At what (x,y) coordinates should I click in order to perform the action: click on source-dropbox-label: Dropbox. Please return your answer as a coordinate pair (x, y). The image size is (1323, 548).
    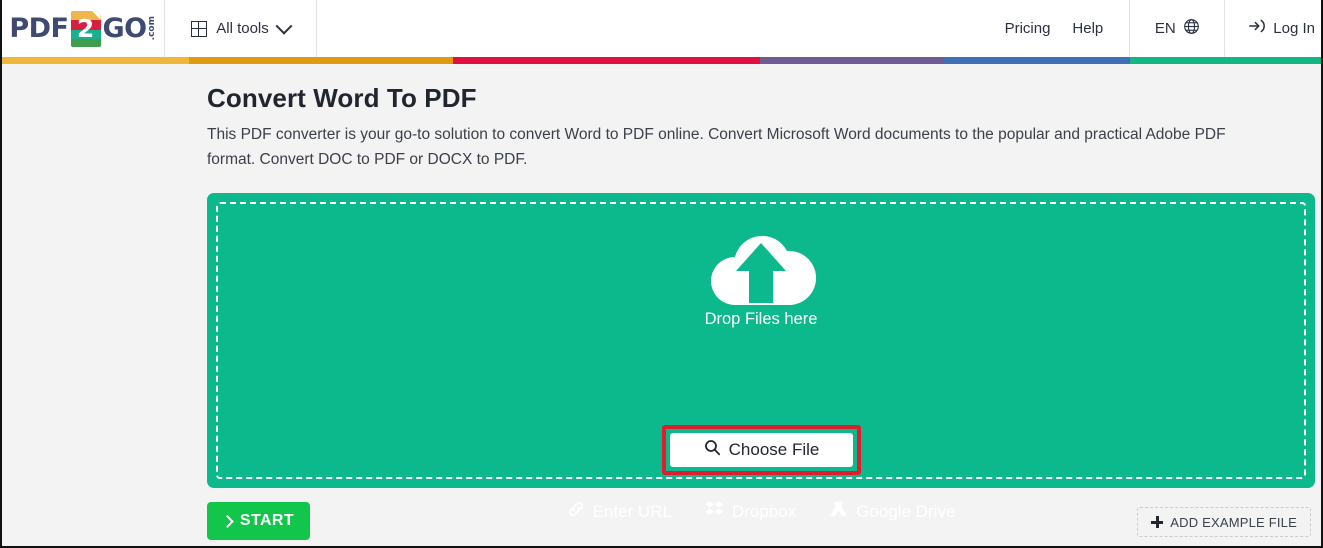
    Looking at the image, I should click on (764, 511).